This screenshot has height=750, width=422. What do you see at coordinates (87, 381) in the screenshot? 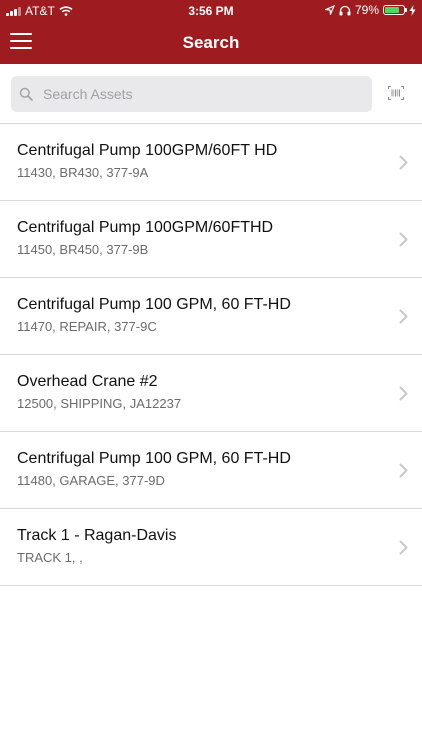
I see `asset-title: Overhead Crane #2` at bounding box center [87, 381].